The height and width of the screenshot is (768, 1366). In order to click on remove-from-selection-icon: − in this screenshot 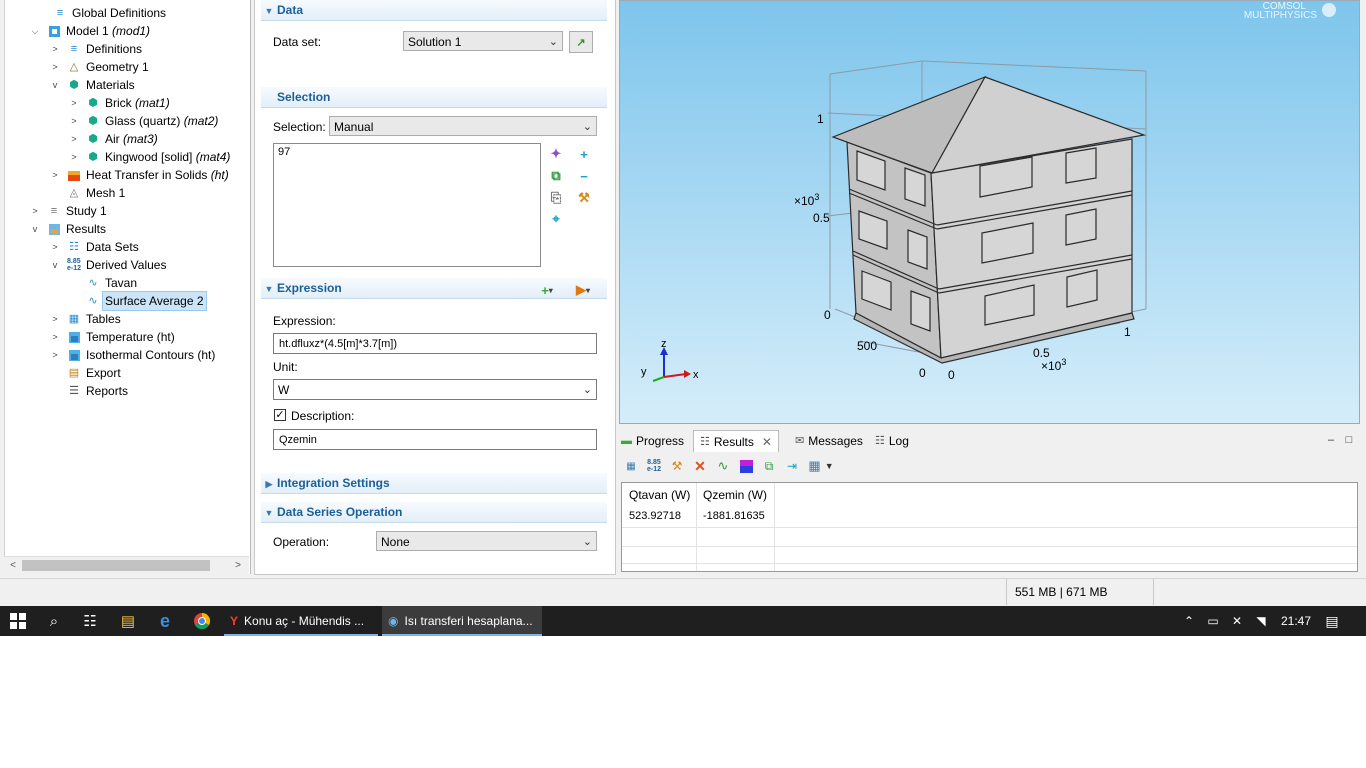, I will do `click(584, 176)`.